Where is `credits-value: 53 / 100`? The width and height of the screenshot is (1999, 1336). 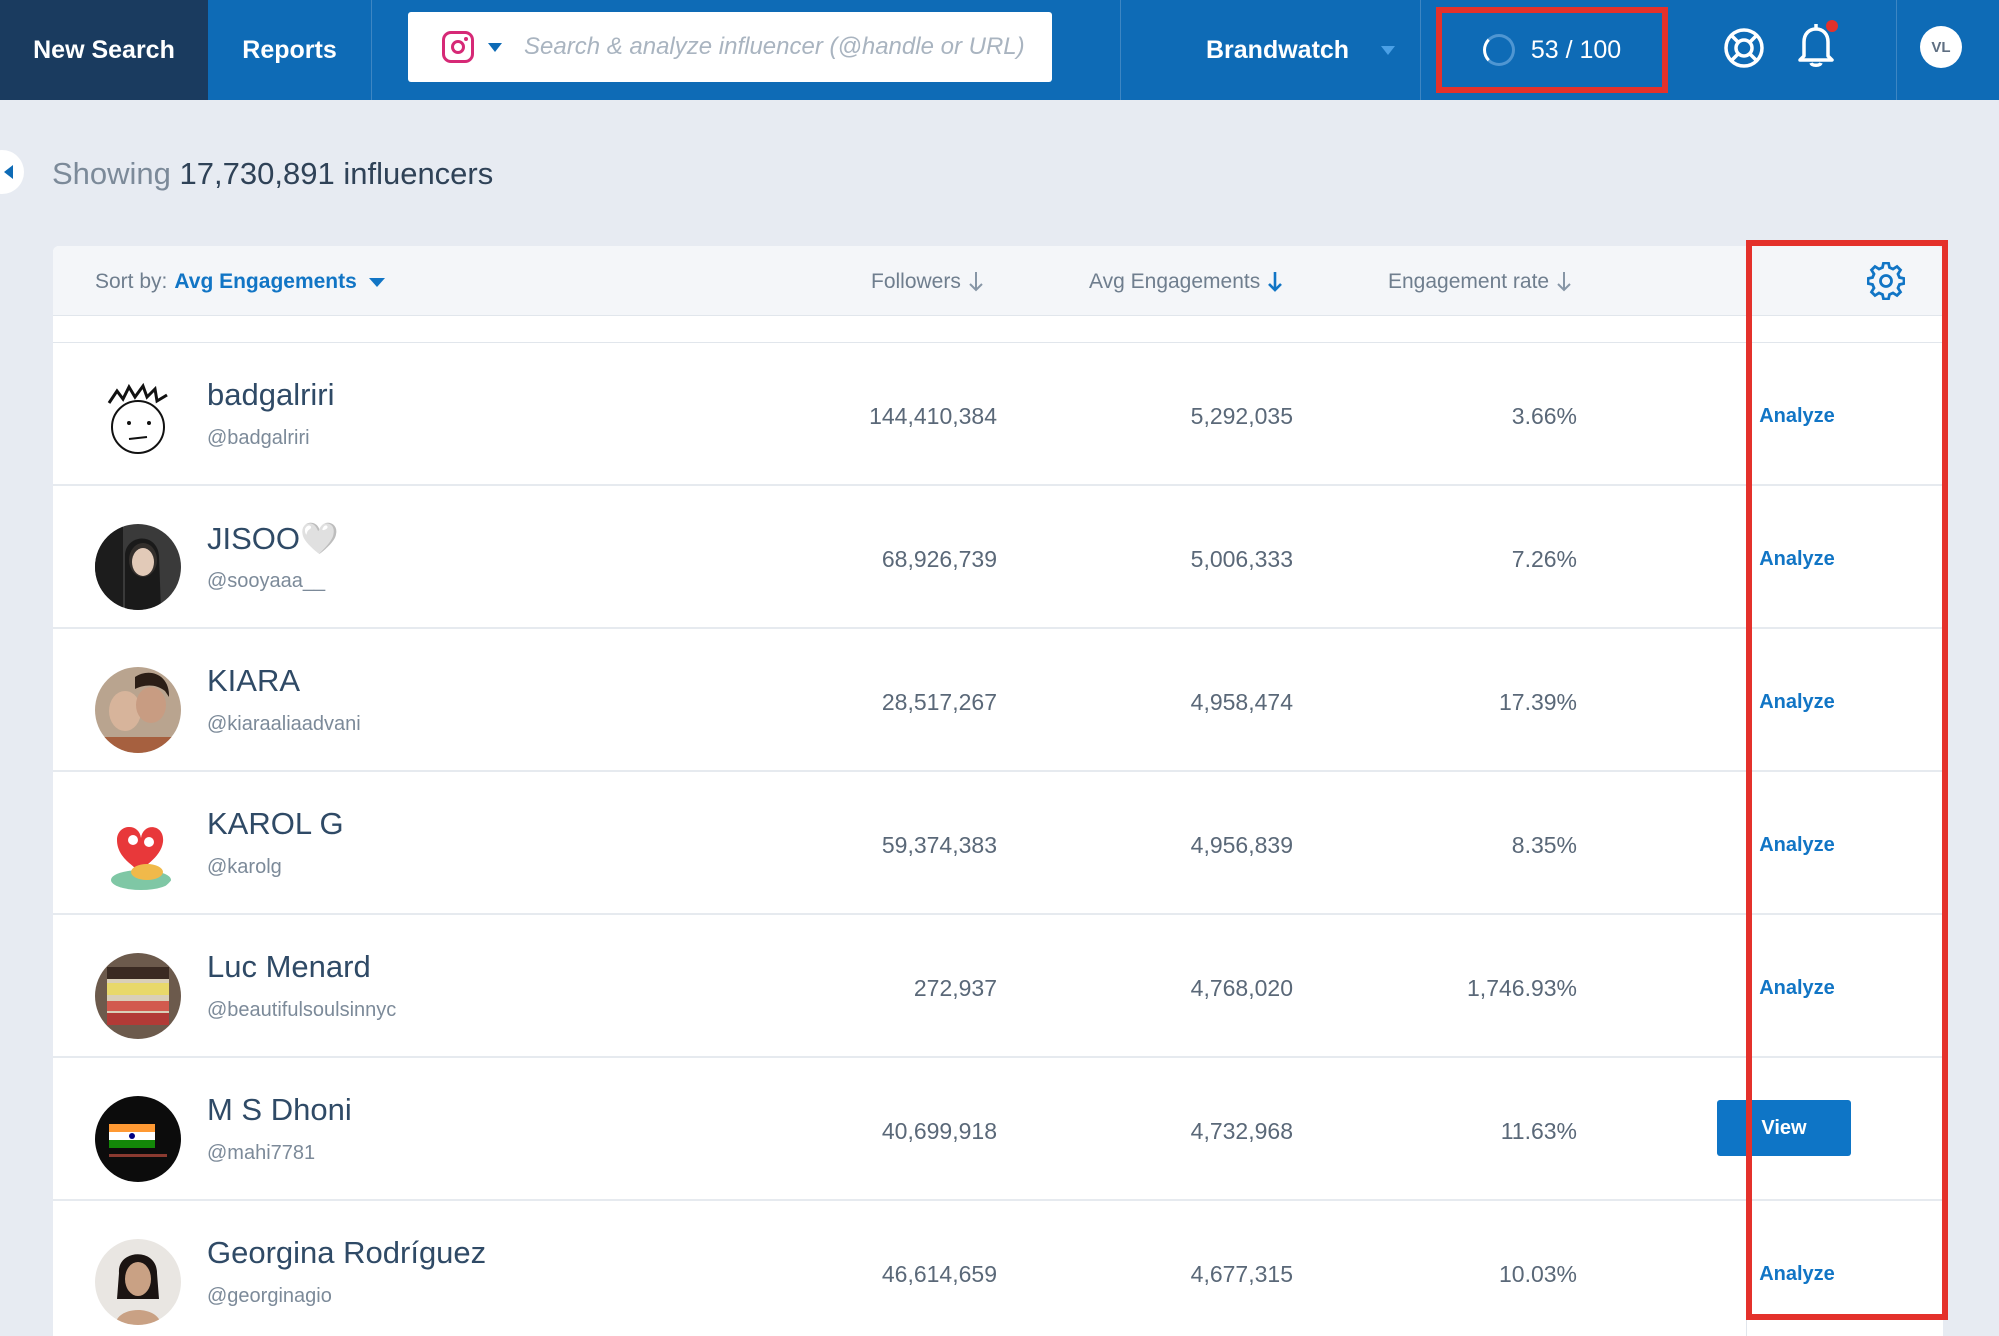 credits-value: 53 / 100 is located at coordinates (1576, 49).